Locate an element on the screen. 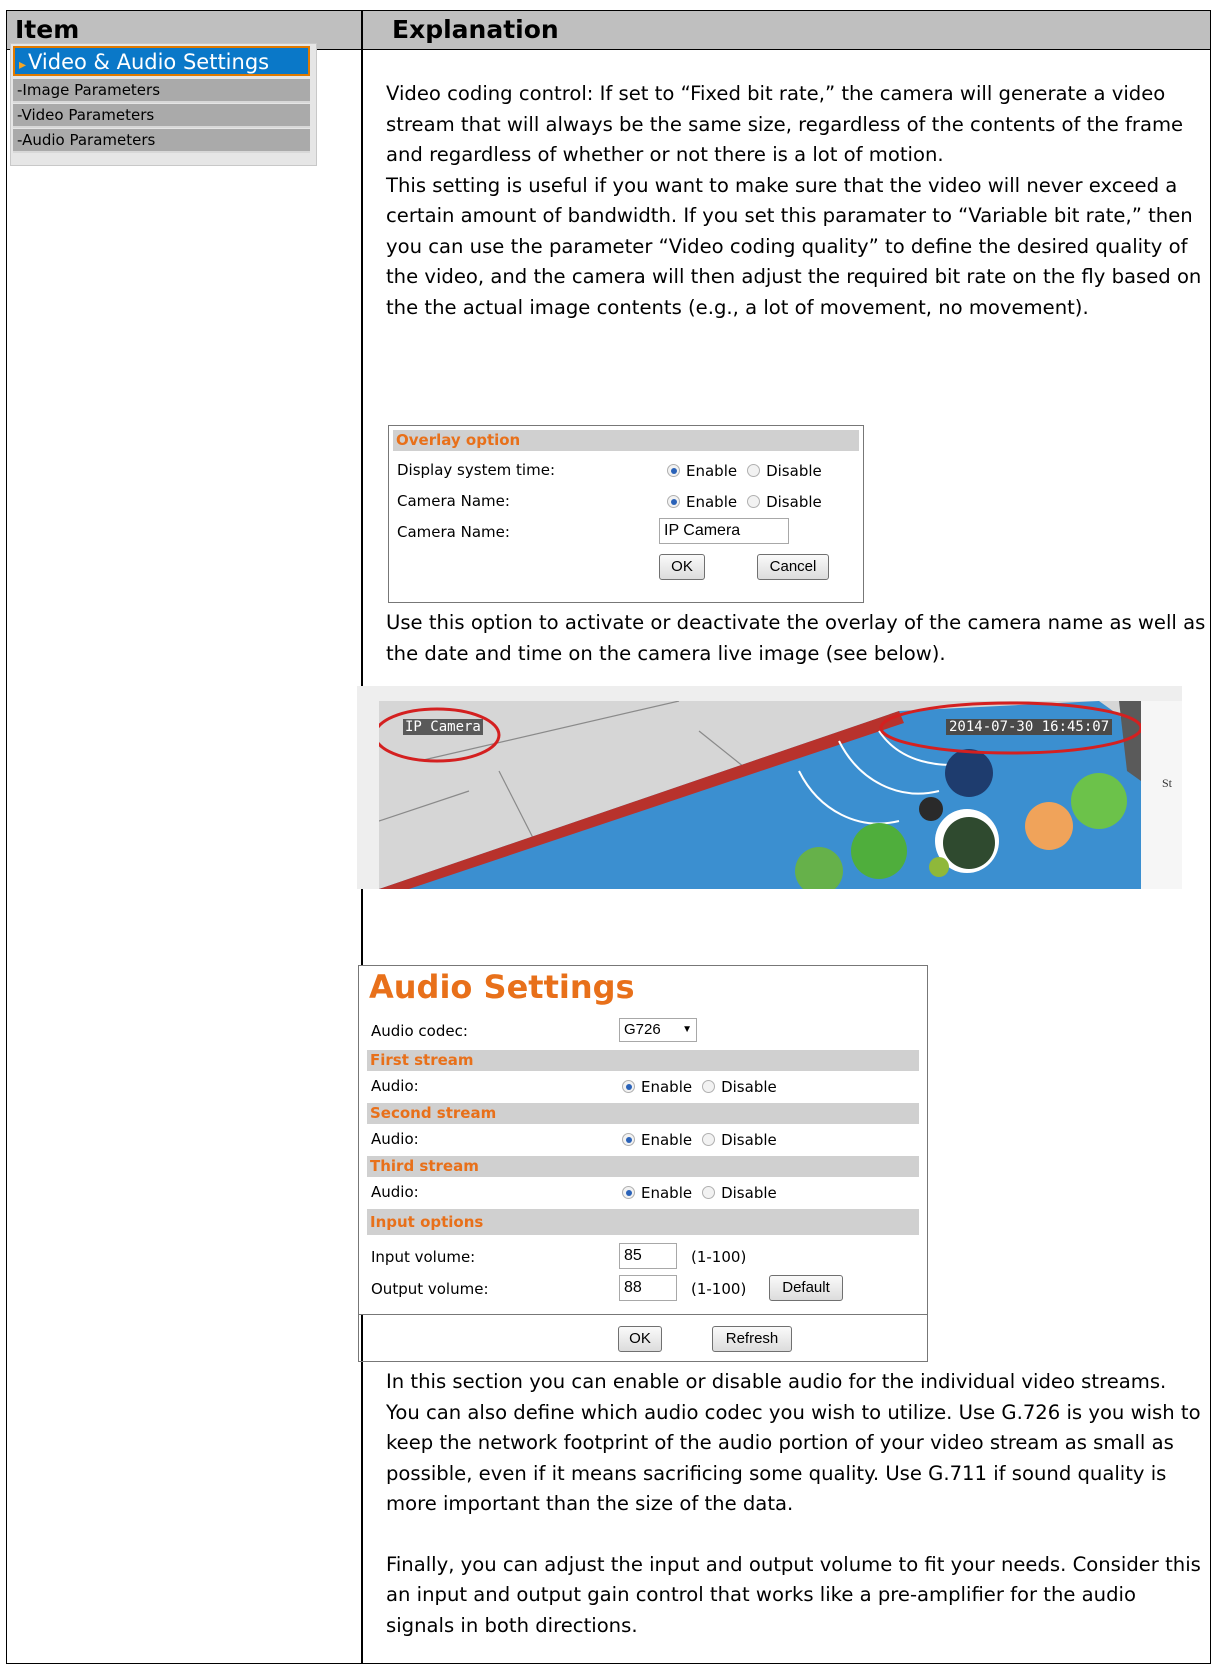  highlight-ellipses is located at coordinates (760, 732).